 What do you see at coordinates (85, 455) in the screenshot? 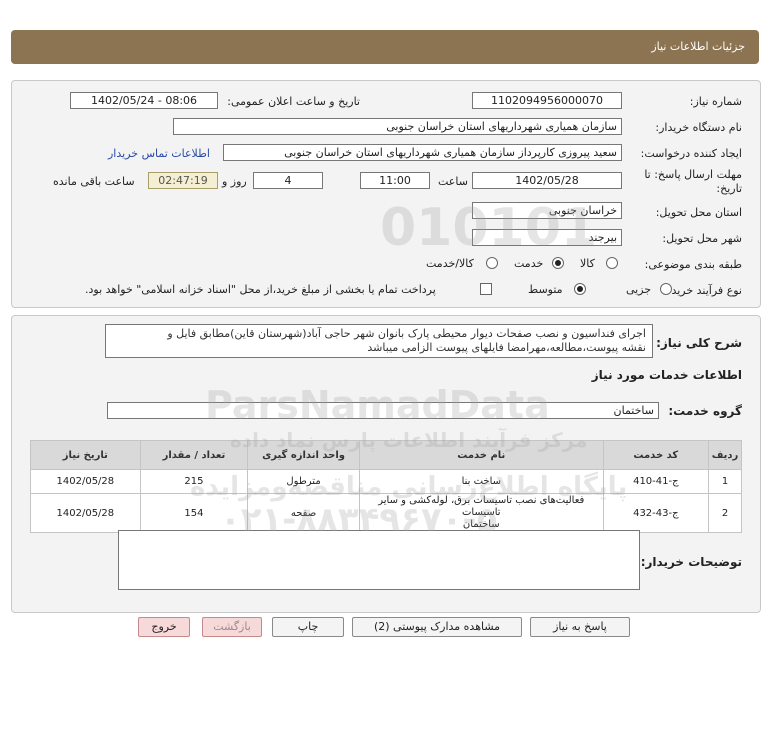
I see `column-date: تاریخ نیاز` at bounding box center [85, 455].